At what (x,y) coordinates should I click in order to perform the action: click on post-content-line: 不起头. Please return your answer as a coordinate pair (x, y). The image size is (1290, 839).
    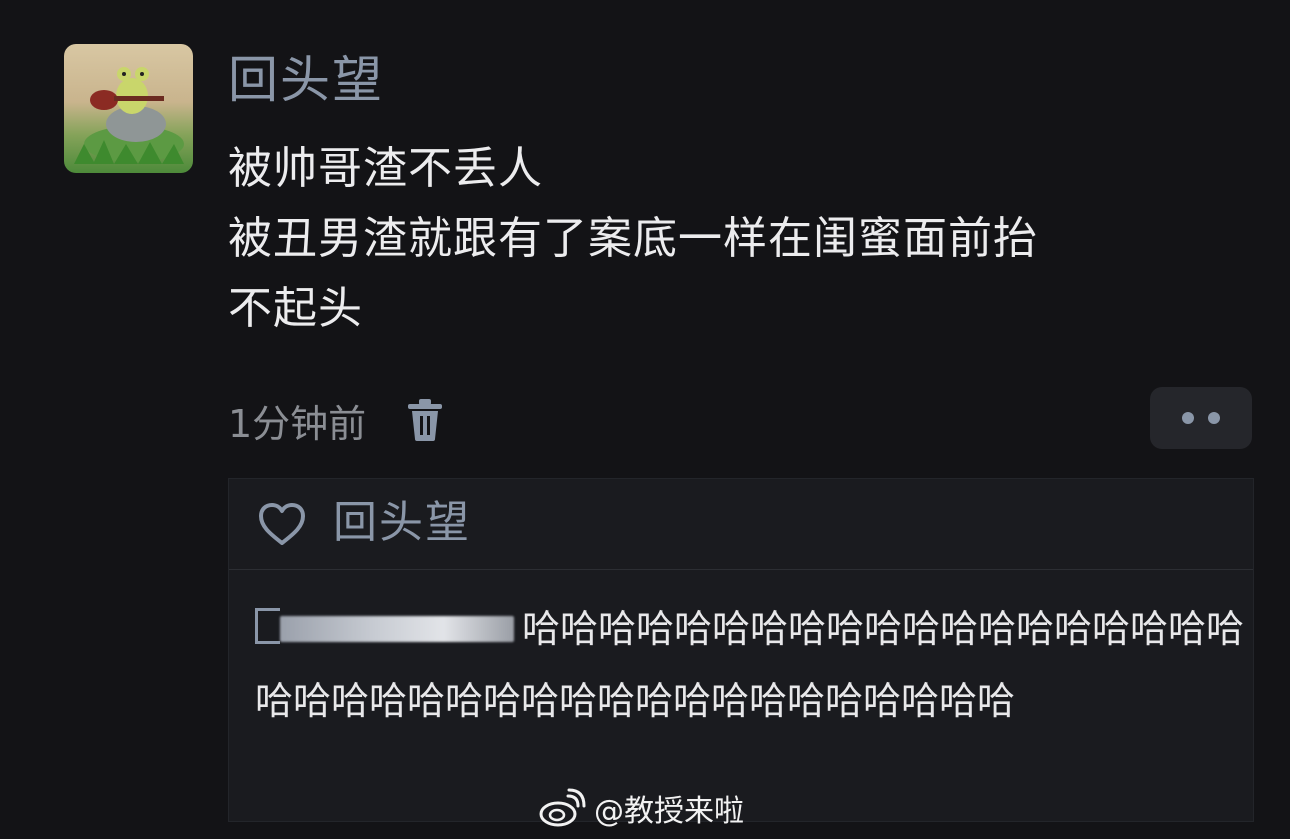
    Looking at the image, I should click on (295, 308).